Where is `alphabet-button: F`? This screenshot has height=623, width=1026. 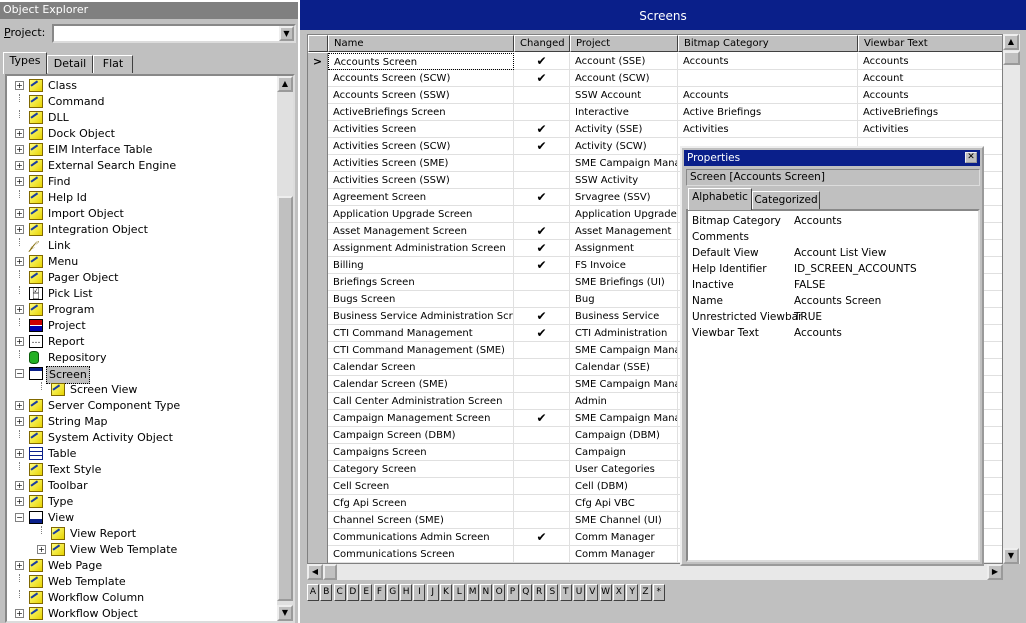 alphabet-button: F is located at coordinates (379, 592).